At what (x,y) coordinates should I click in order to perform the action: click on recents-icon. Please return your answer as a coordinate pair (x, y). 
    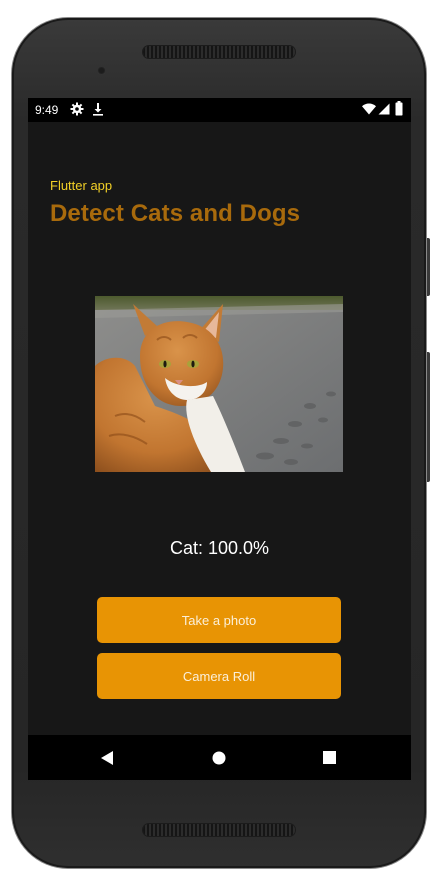
    Looking at the image, I should click on (329, 757).